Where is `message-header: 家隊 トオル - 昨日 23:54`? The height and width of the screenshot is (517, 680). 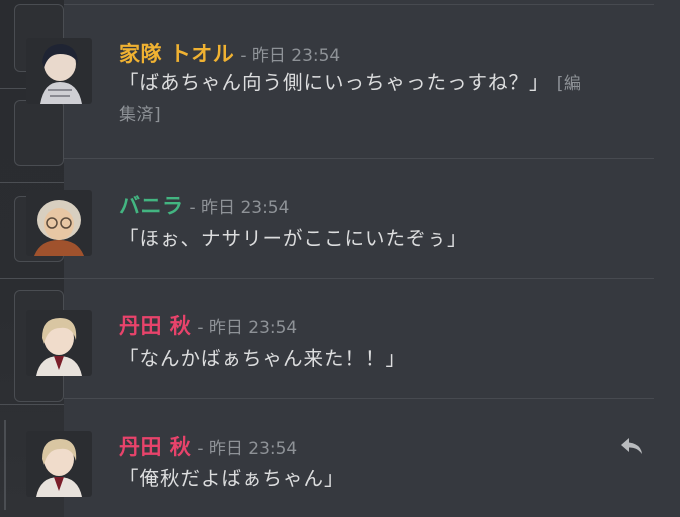
message-header: 家隊 トオル - 昨日 23:54 is located at coordinates (229, 52).